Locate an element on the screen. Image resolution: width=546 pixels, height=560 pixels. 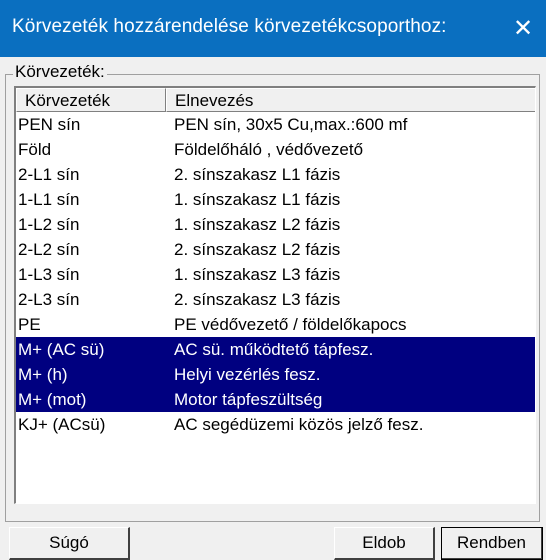
list-item-code: 2-L3 sín is located at coordinates (49, 299).